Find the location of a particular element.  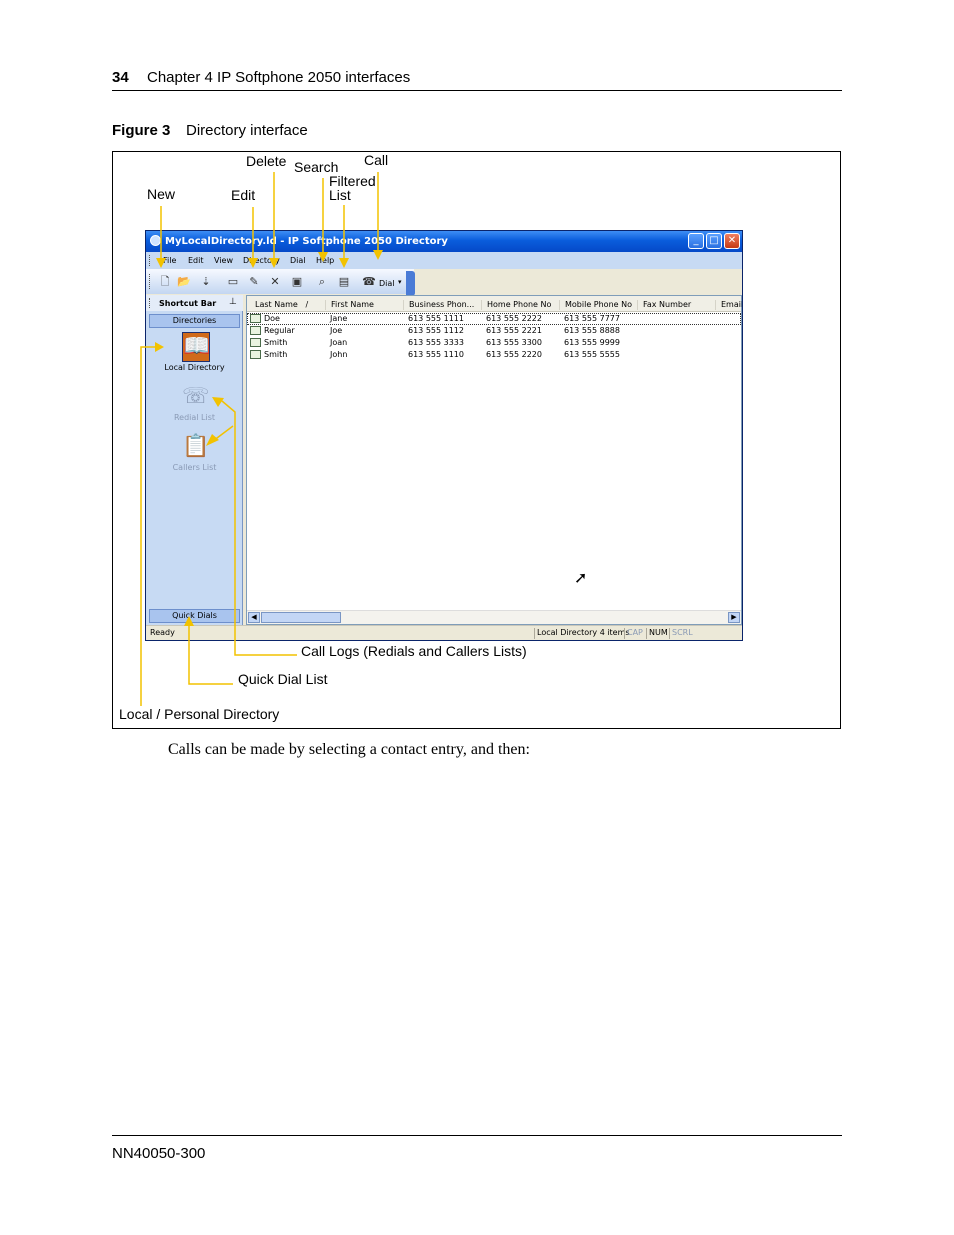

callout-delete: Delete is located at coordinates (266, 161).